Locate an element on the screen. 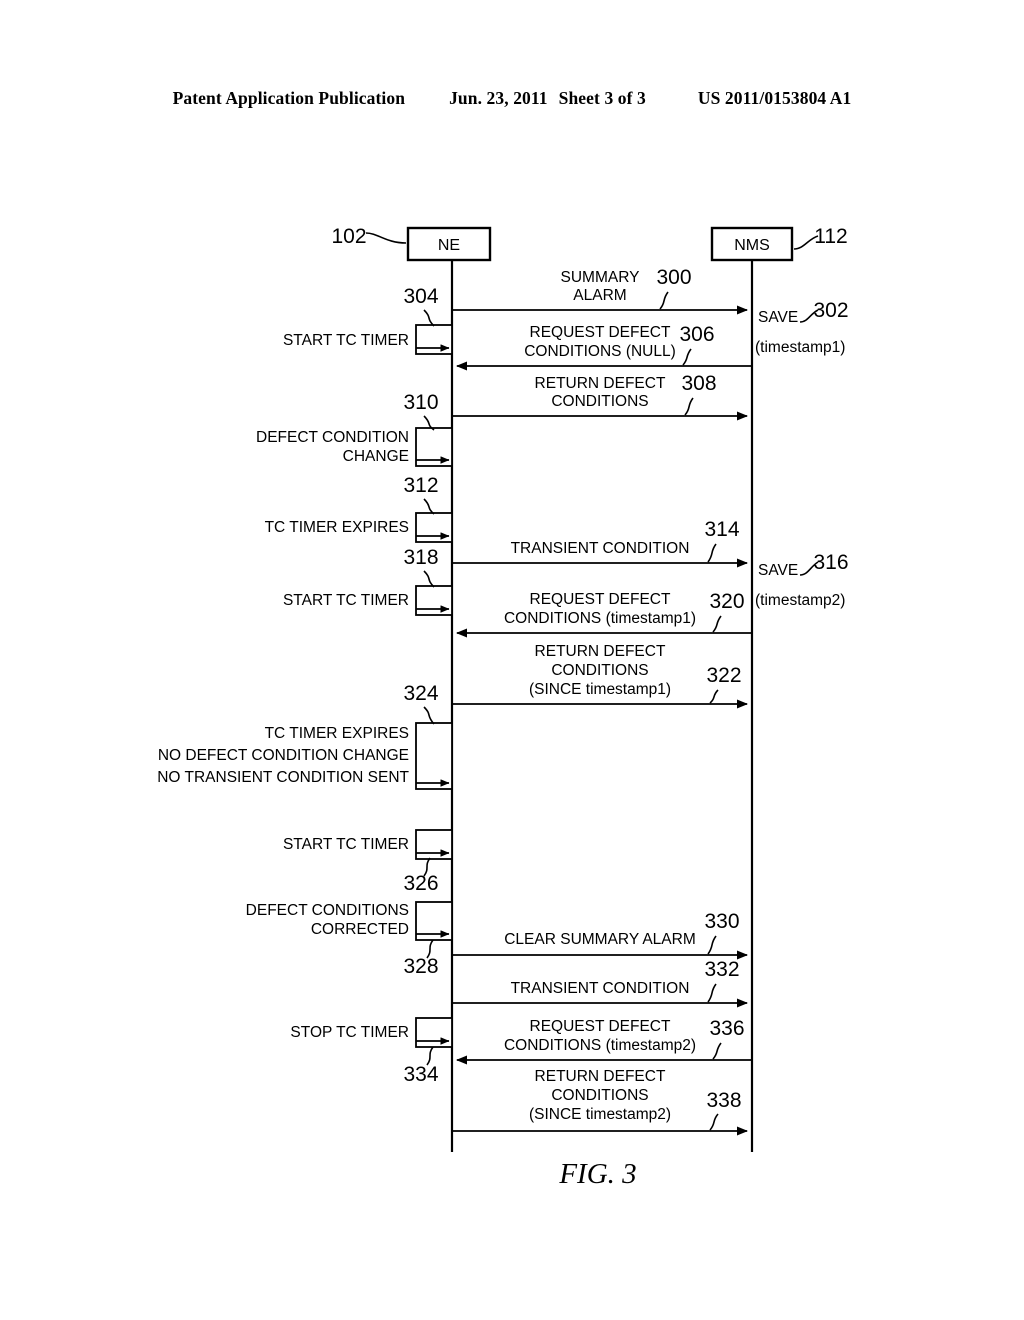  message-308-line-0: RETURN DEFECT is located at coordinates (600, 383).